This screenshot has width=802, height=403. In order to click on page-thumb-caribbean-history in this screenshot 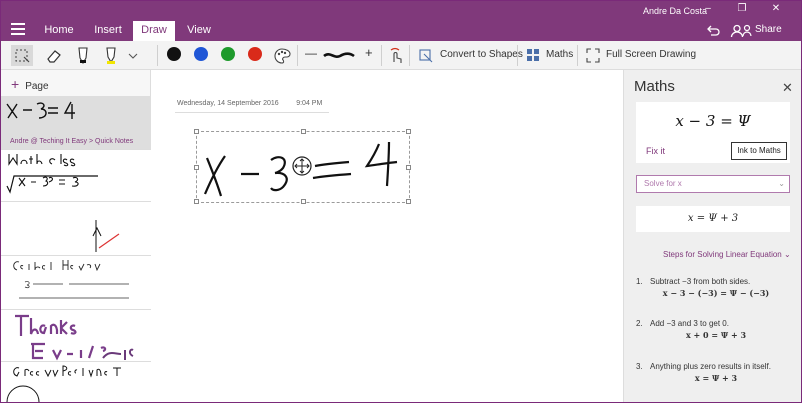, I will do `click(76, 283)`.